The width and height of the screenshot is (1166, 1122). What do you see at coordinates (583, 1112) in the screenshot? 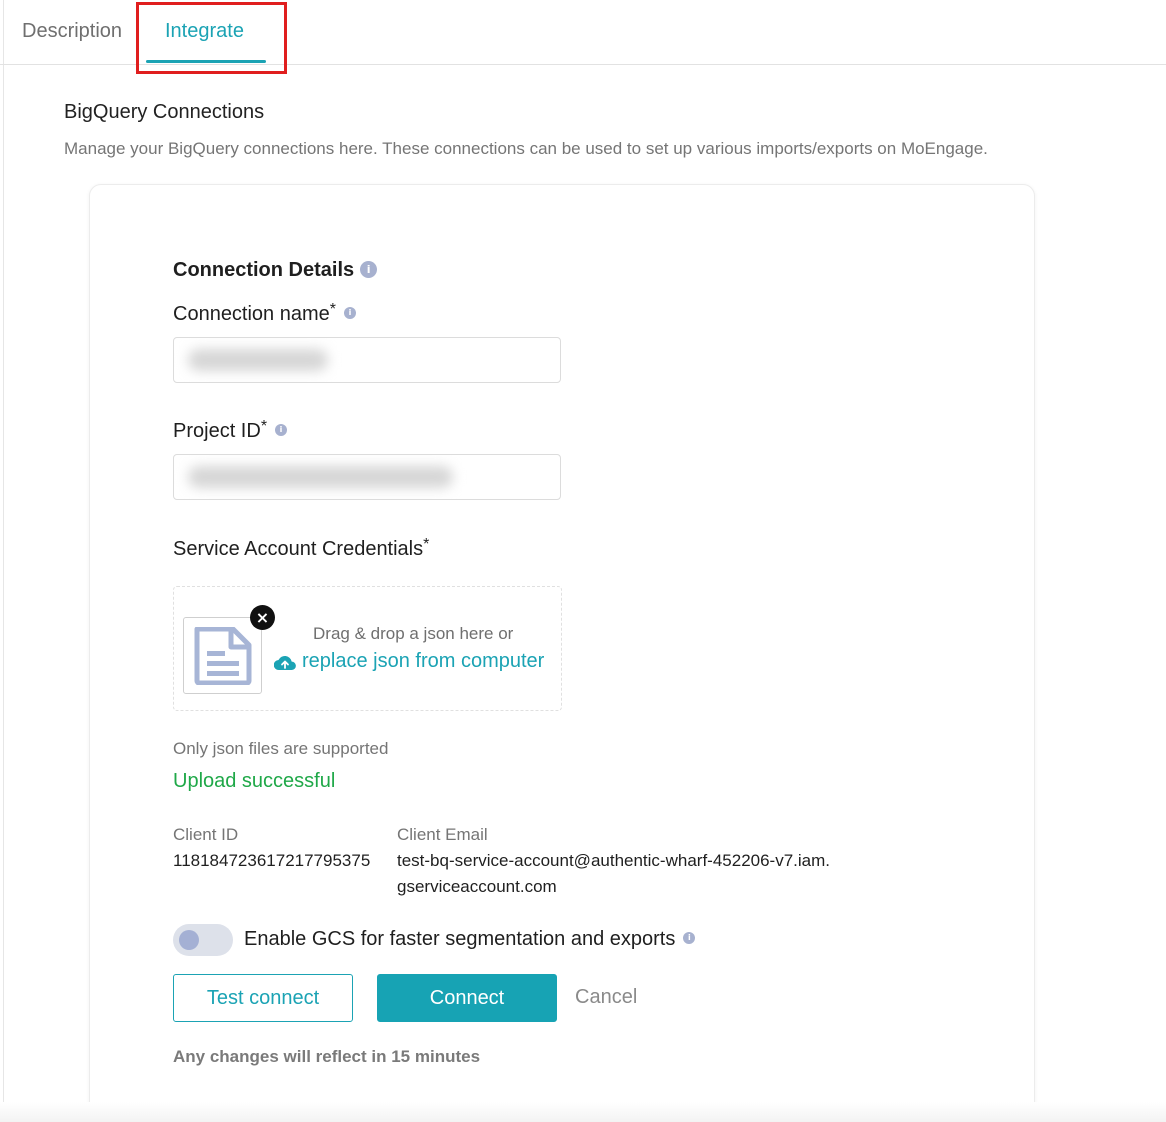
I see `bottom-shadow` at bounding box center [583, 1112].